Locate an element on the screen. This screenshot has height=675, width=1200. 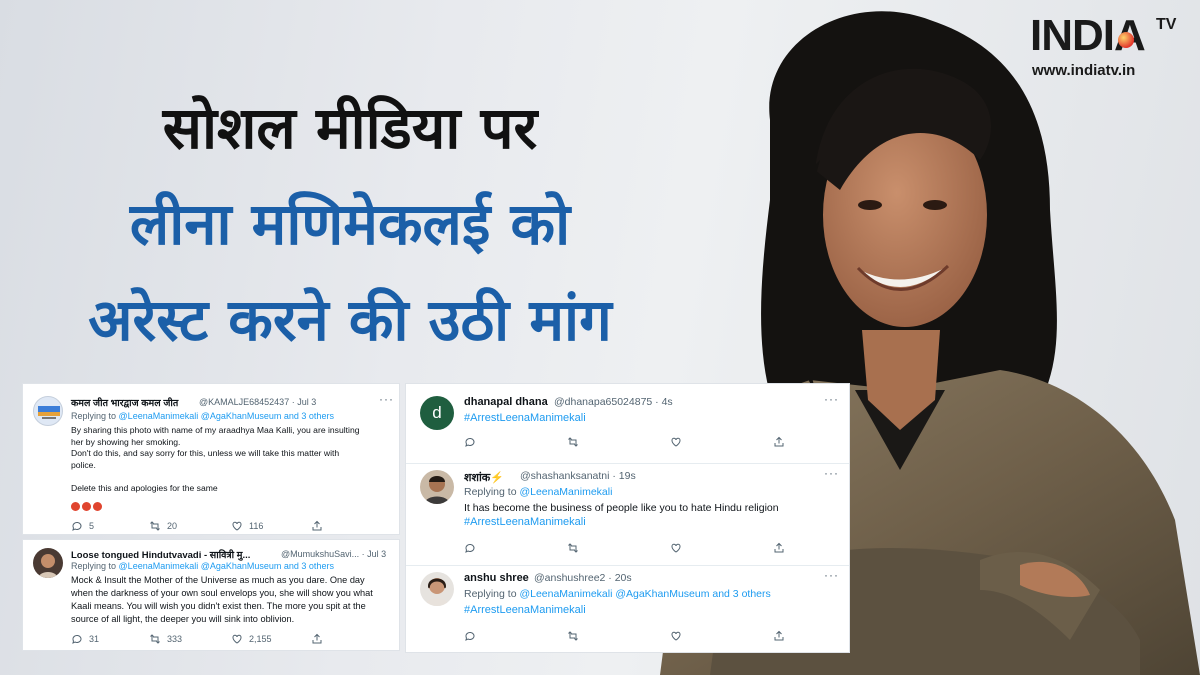
user-name: dhanapal dhana is located at coordinates (506, 402).